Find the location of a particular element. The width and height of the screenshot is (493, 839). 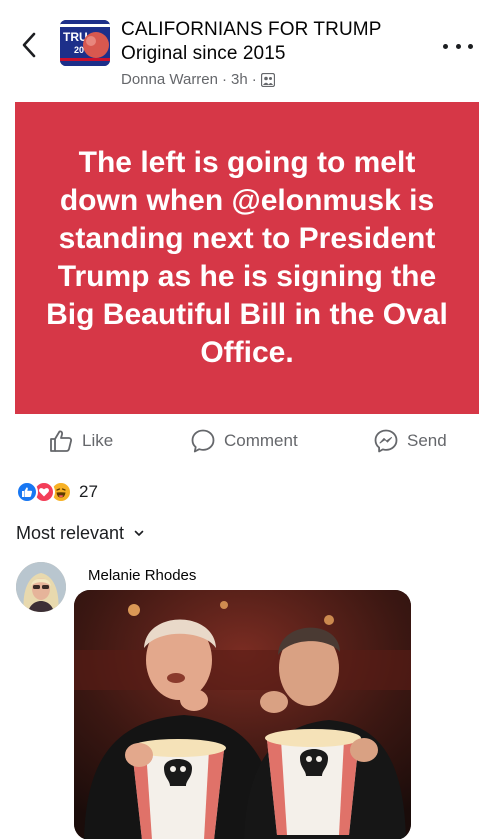

comment-bubble-icon is located at coordinates (203, 441).